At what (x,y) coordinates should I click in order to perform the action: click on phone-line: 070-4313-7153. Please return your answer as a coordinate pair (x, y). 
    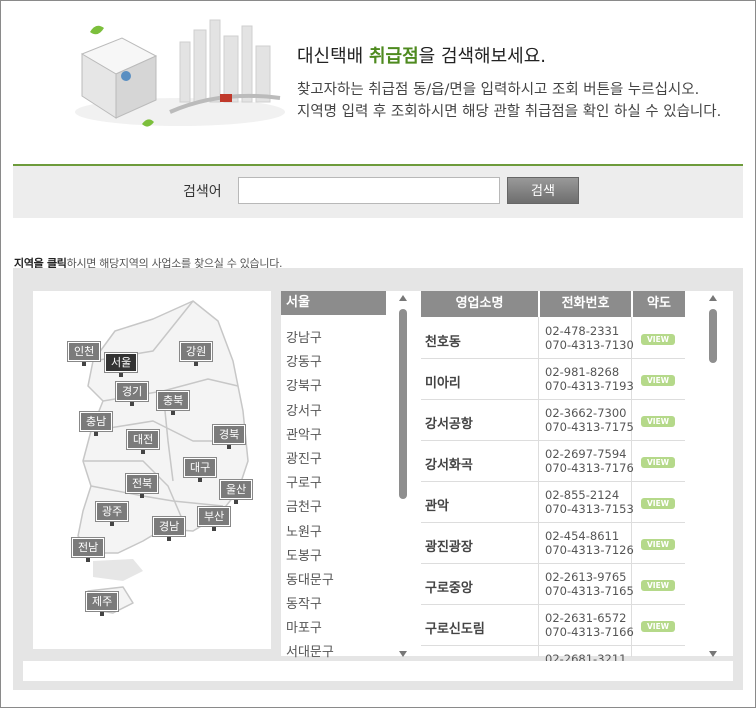
    Looking at the image, I should click on (589, 509).